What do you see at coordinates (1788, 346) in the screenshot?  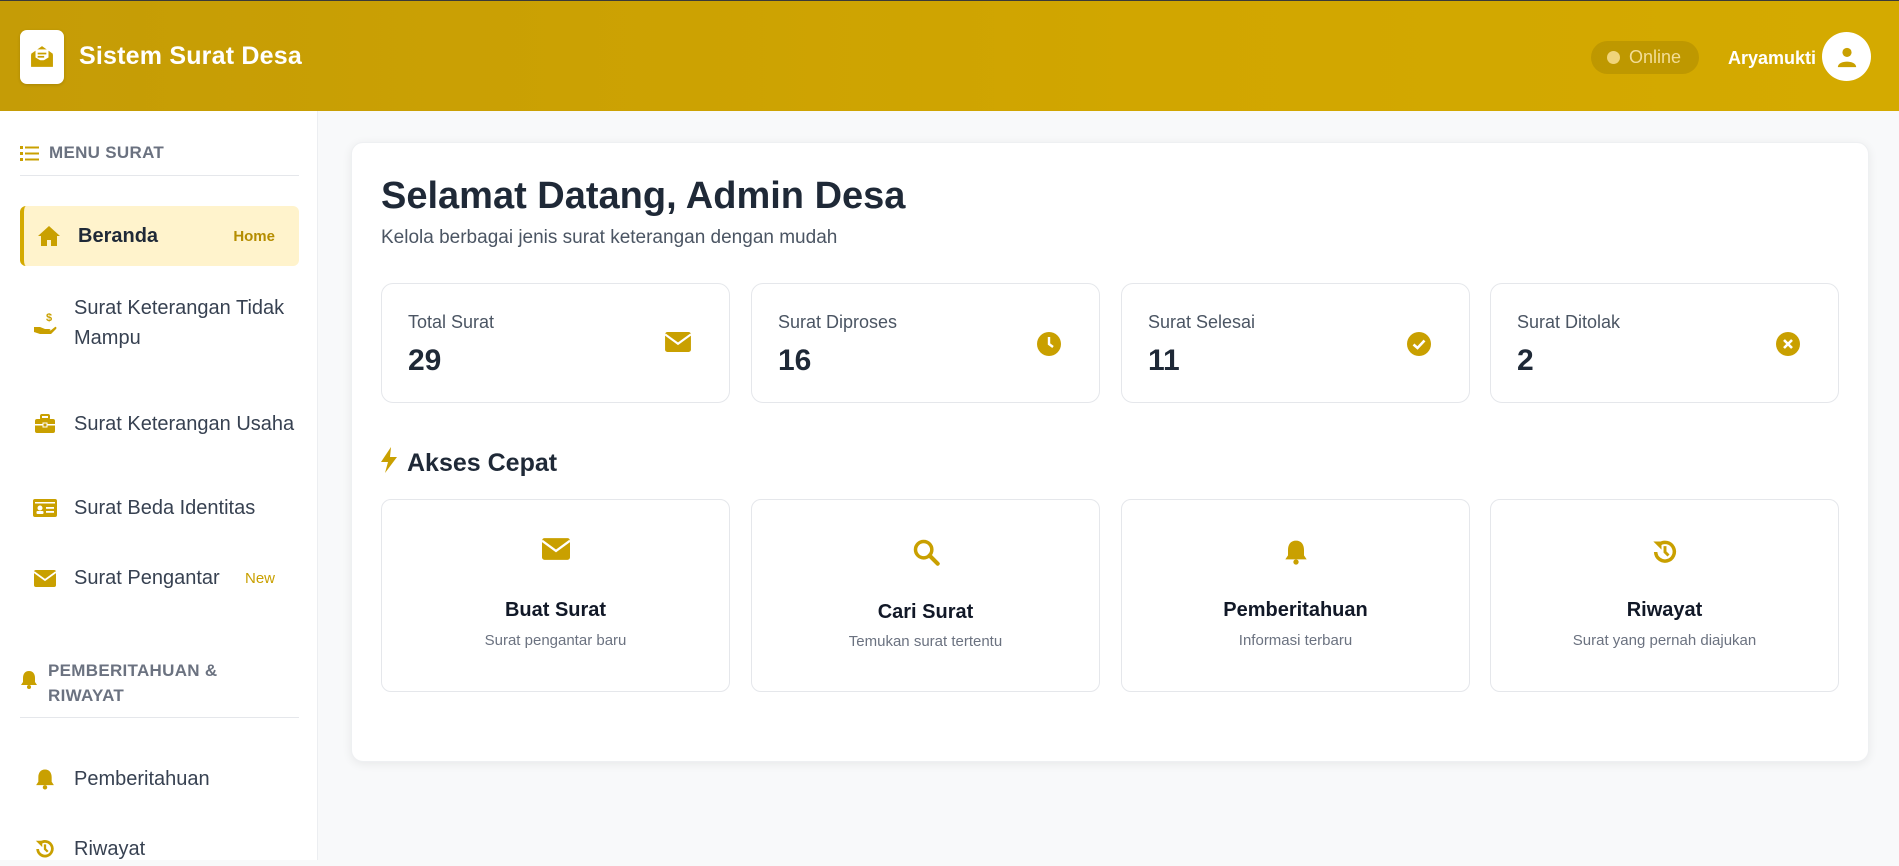 I see `x-circle-icon` at bounding box center [1788, 346].